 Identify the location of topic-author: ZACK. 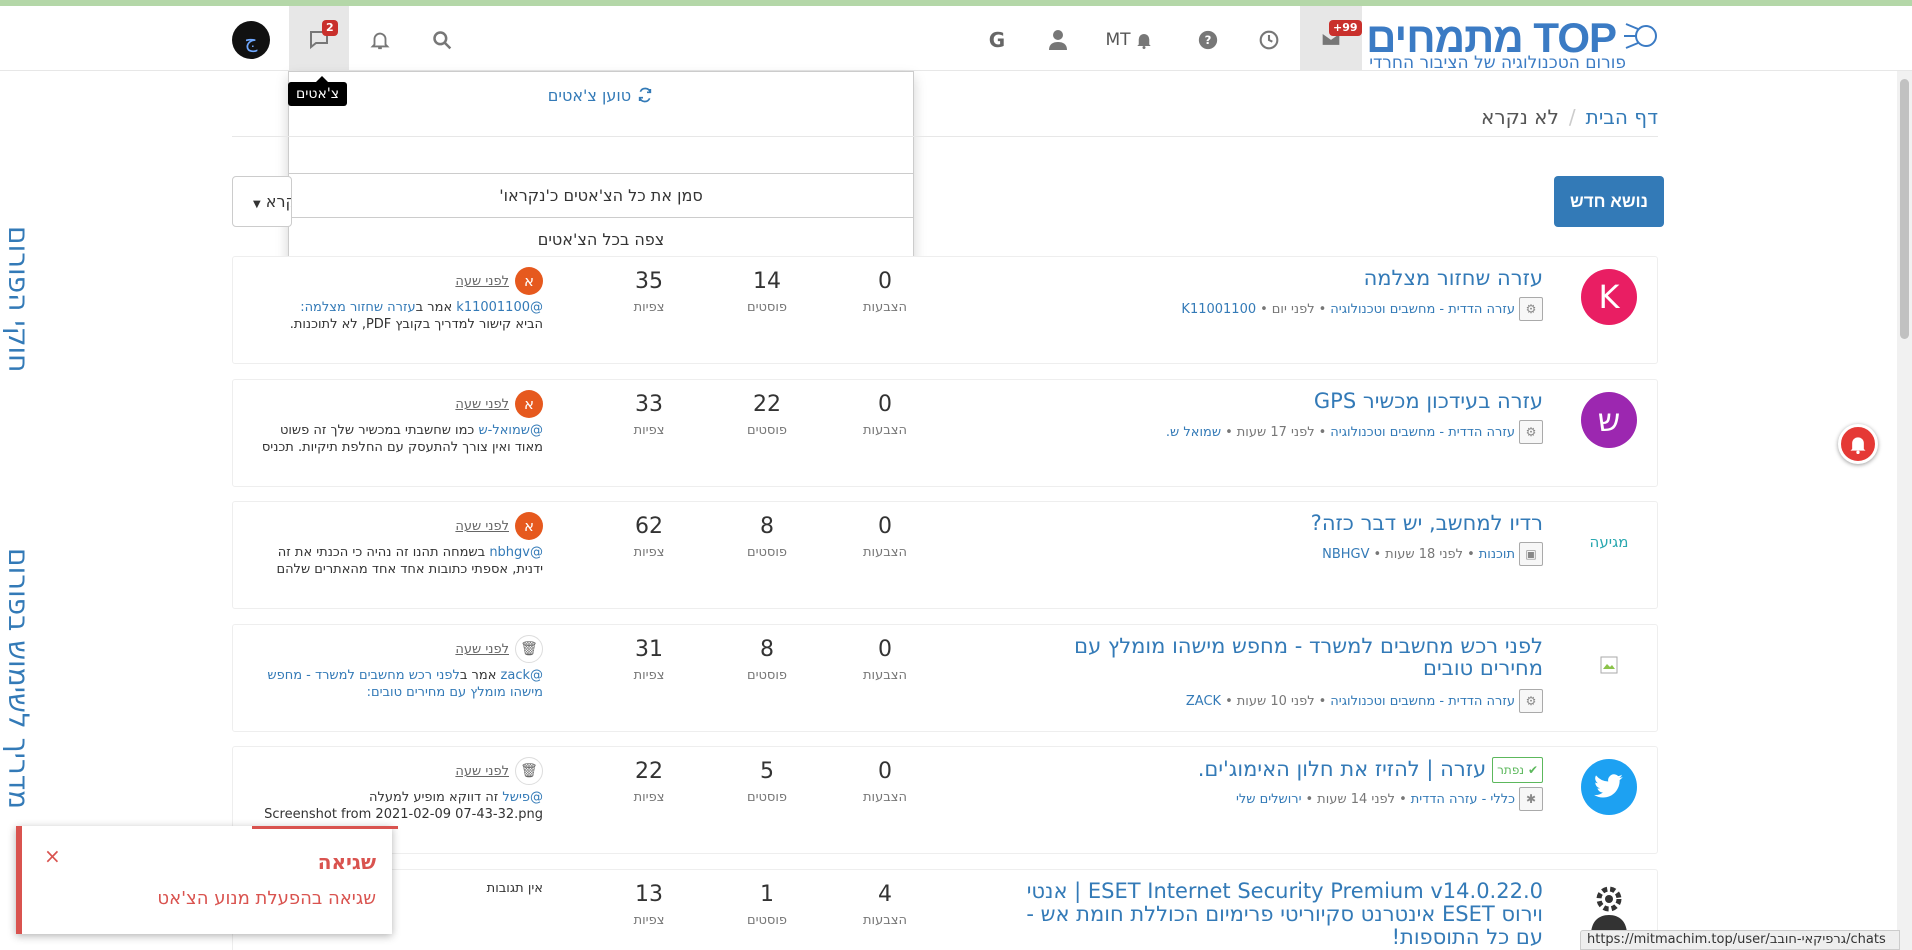
(1203, 701).